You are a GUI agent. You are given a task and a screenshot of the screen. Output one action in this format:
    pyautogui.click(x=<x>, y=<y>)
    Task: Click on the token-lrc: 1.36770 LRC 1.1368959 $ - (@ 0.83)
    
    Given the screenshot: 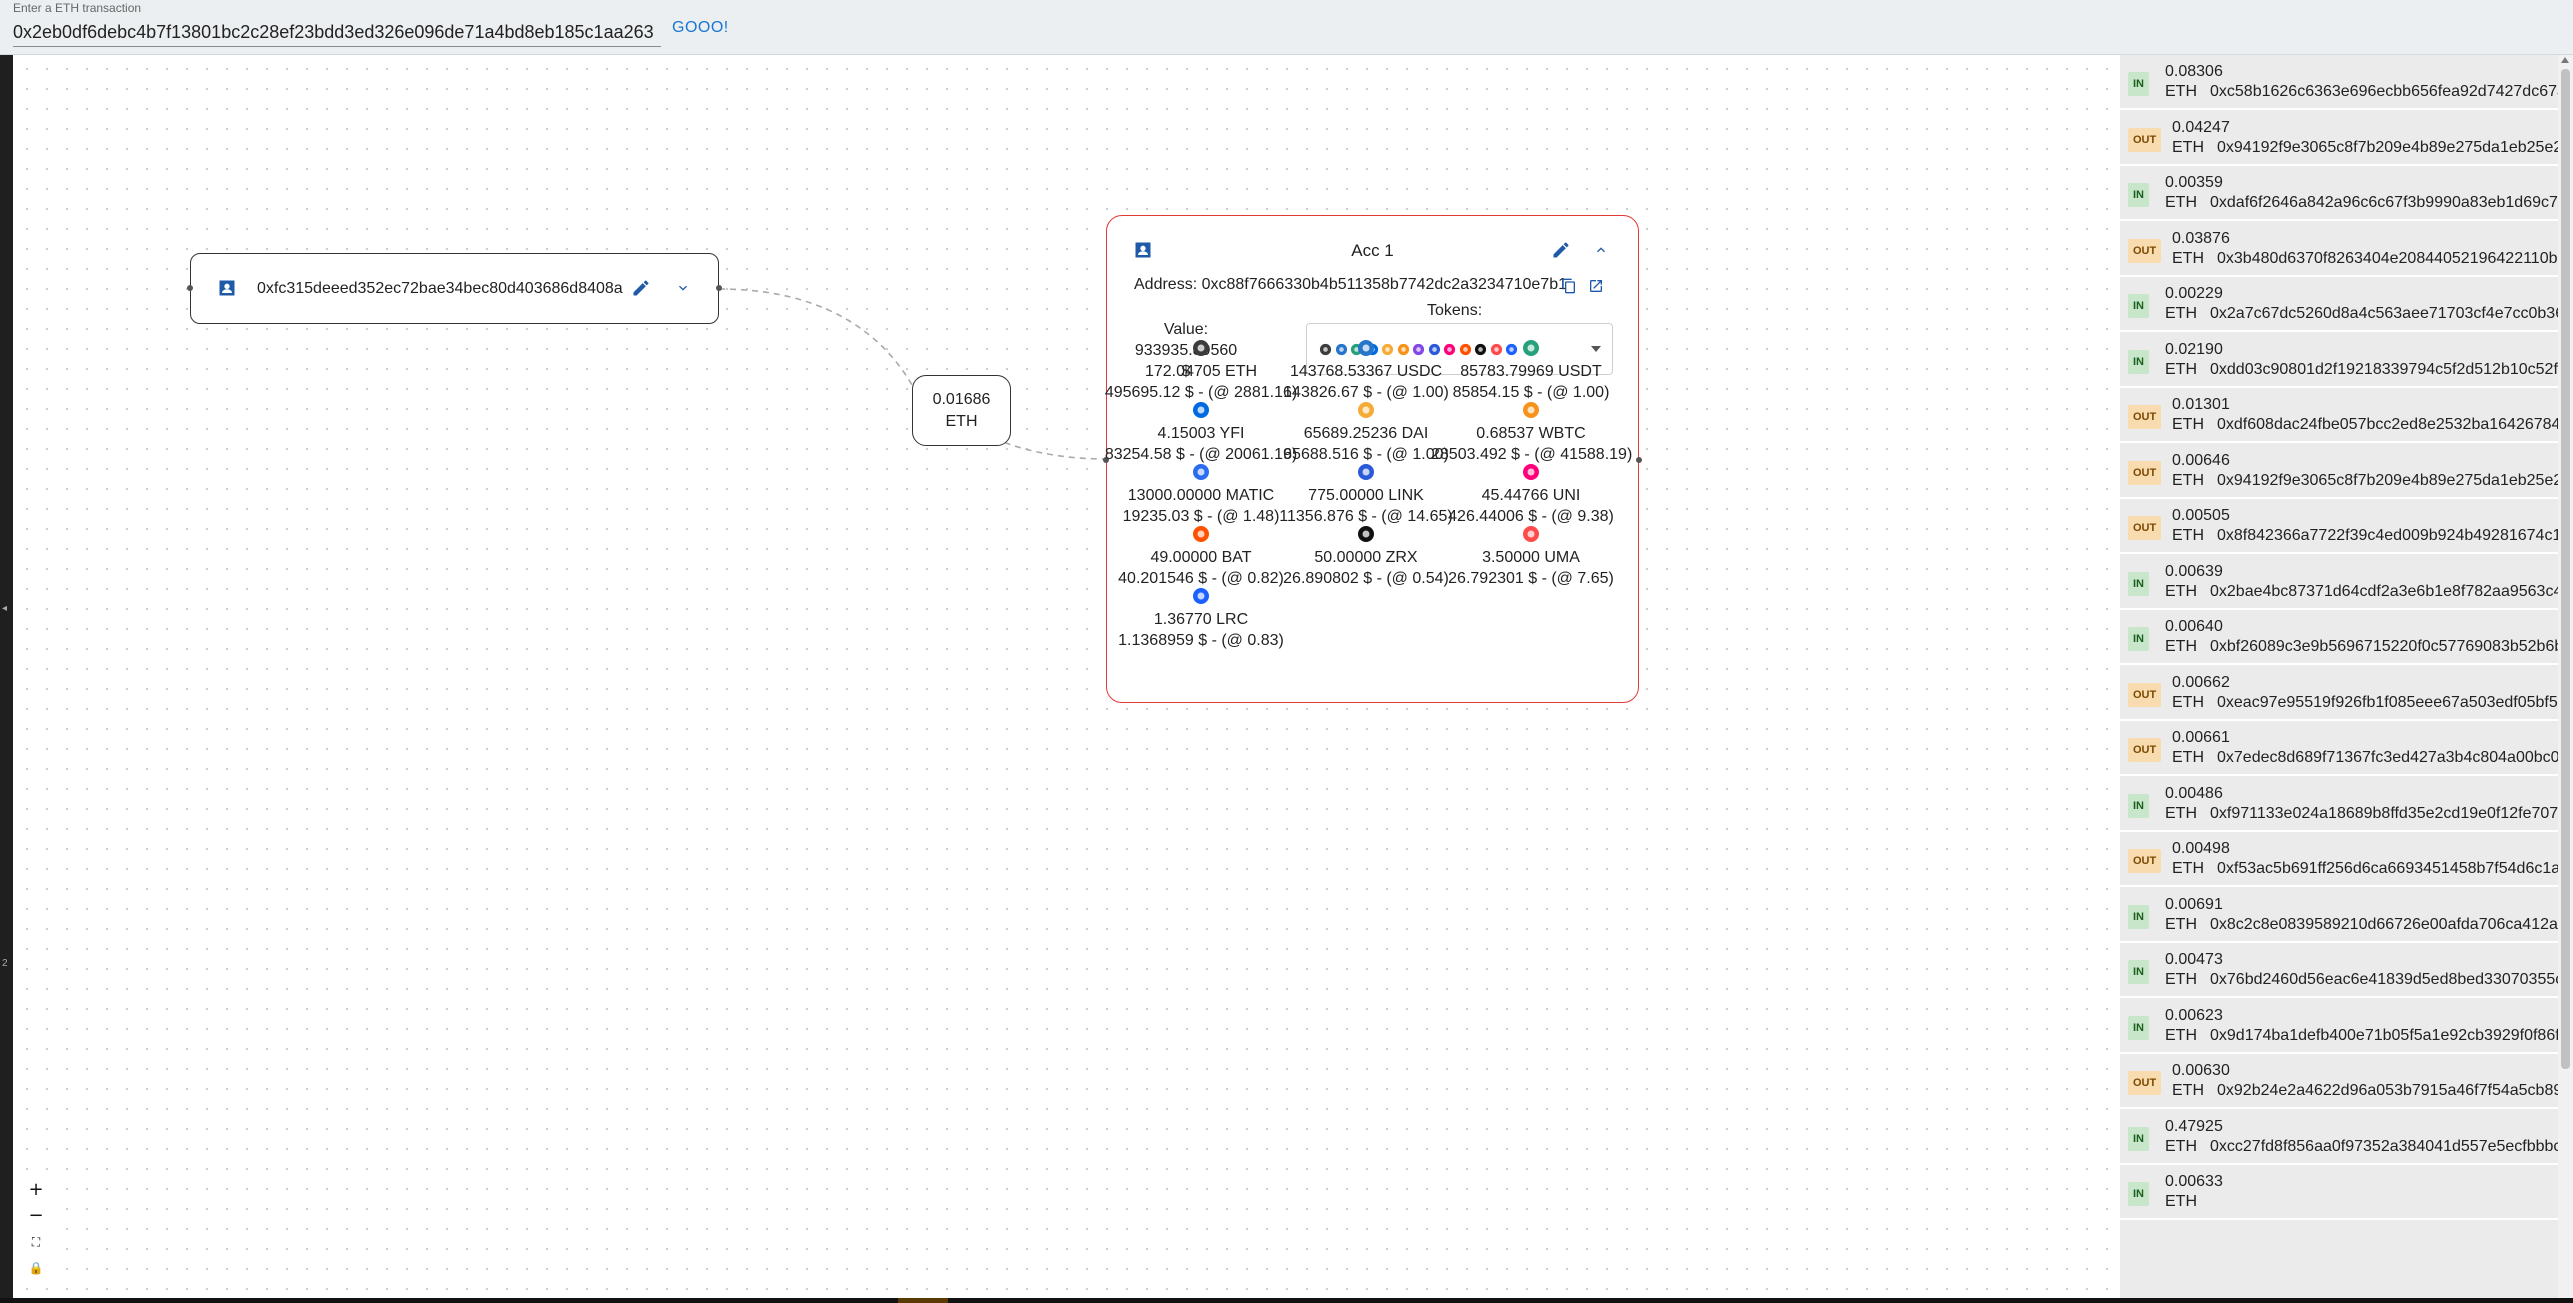 What is the action you would take?
    pyautogui.click(x=1201, y=619)
    